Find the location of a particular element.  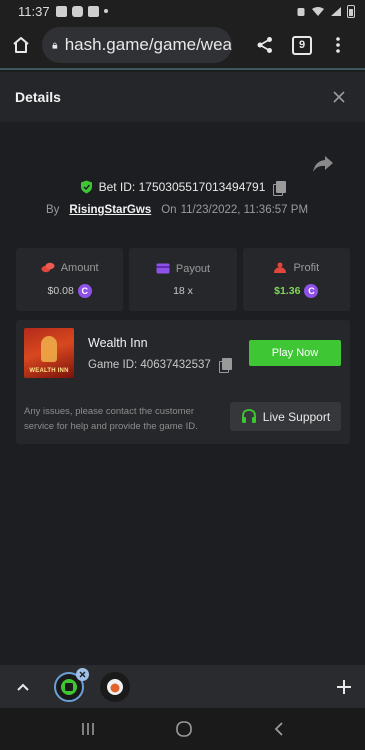

system-navigation-bar is located at coordinates (182, 729).